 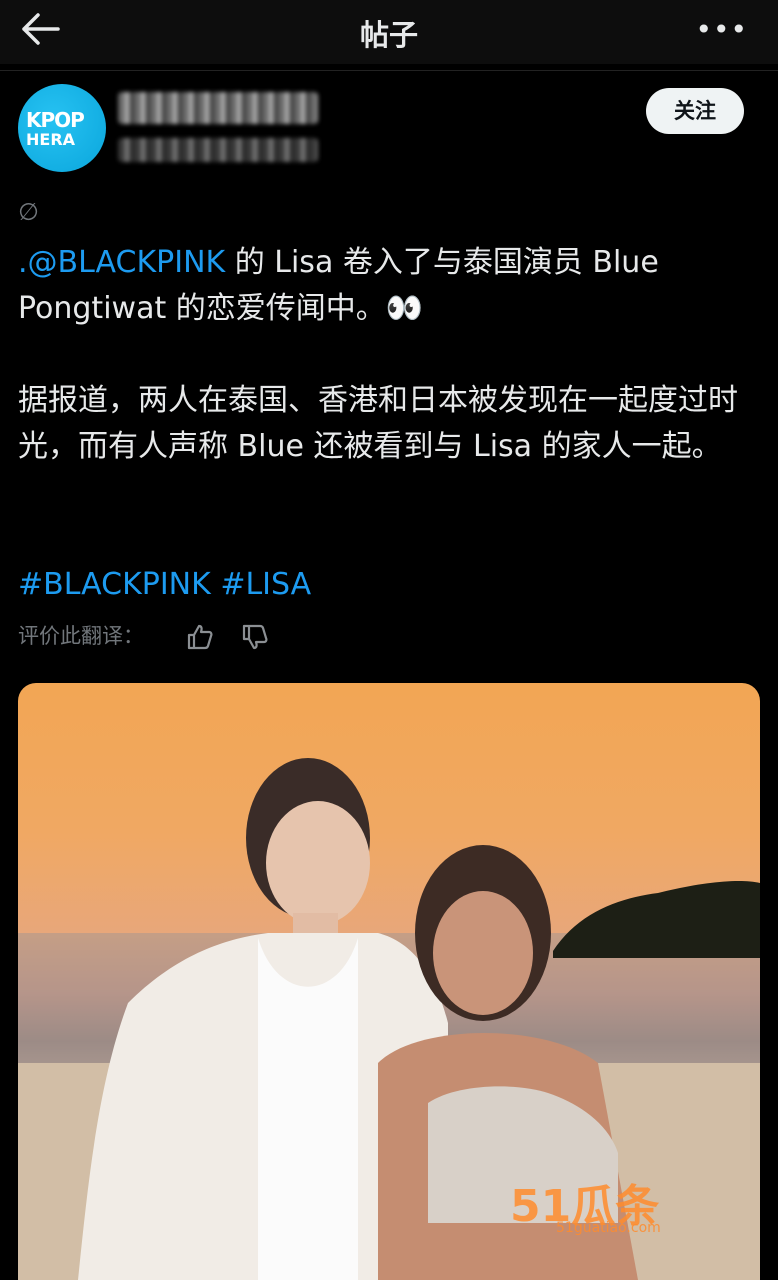 I want to click on not-translated-icon: ∅, so click(x=28, y=212).